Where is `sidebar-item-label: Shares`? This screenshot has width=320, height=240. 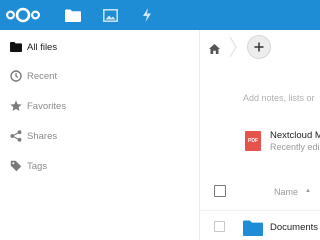
sidebar-item-label: Shares is located at coordinates (42, 136).